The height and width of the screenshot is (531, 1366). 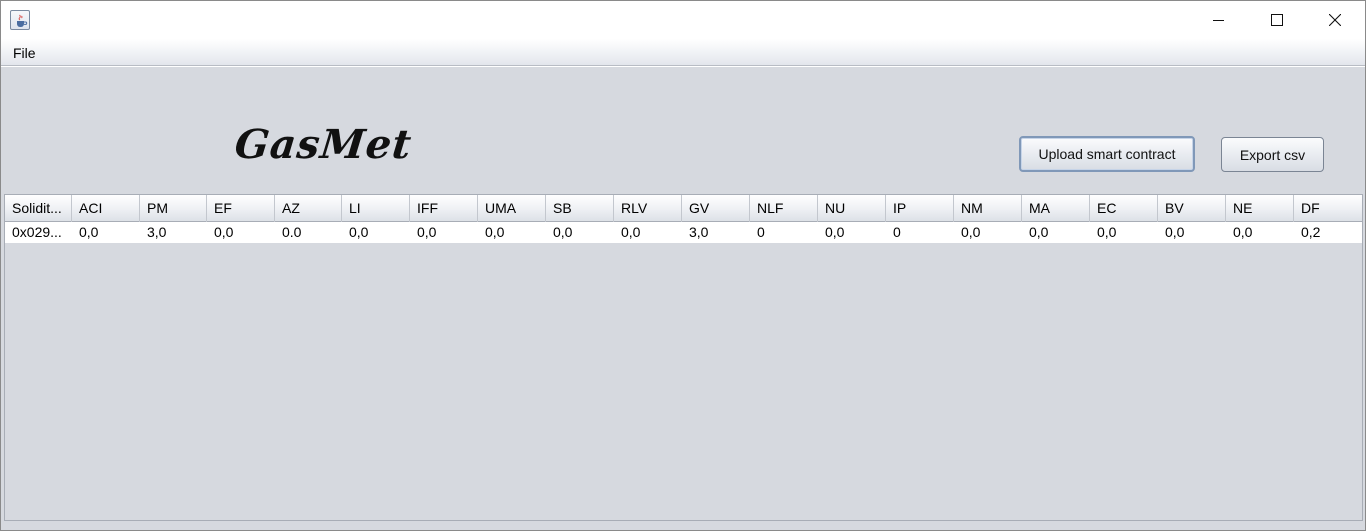 I want to click on table-cell: 0.0, so click(x=308, y=232).